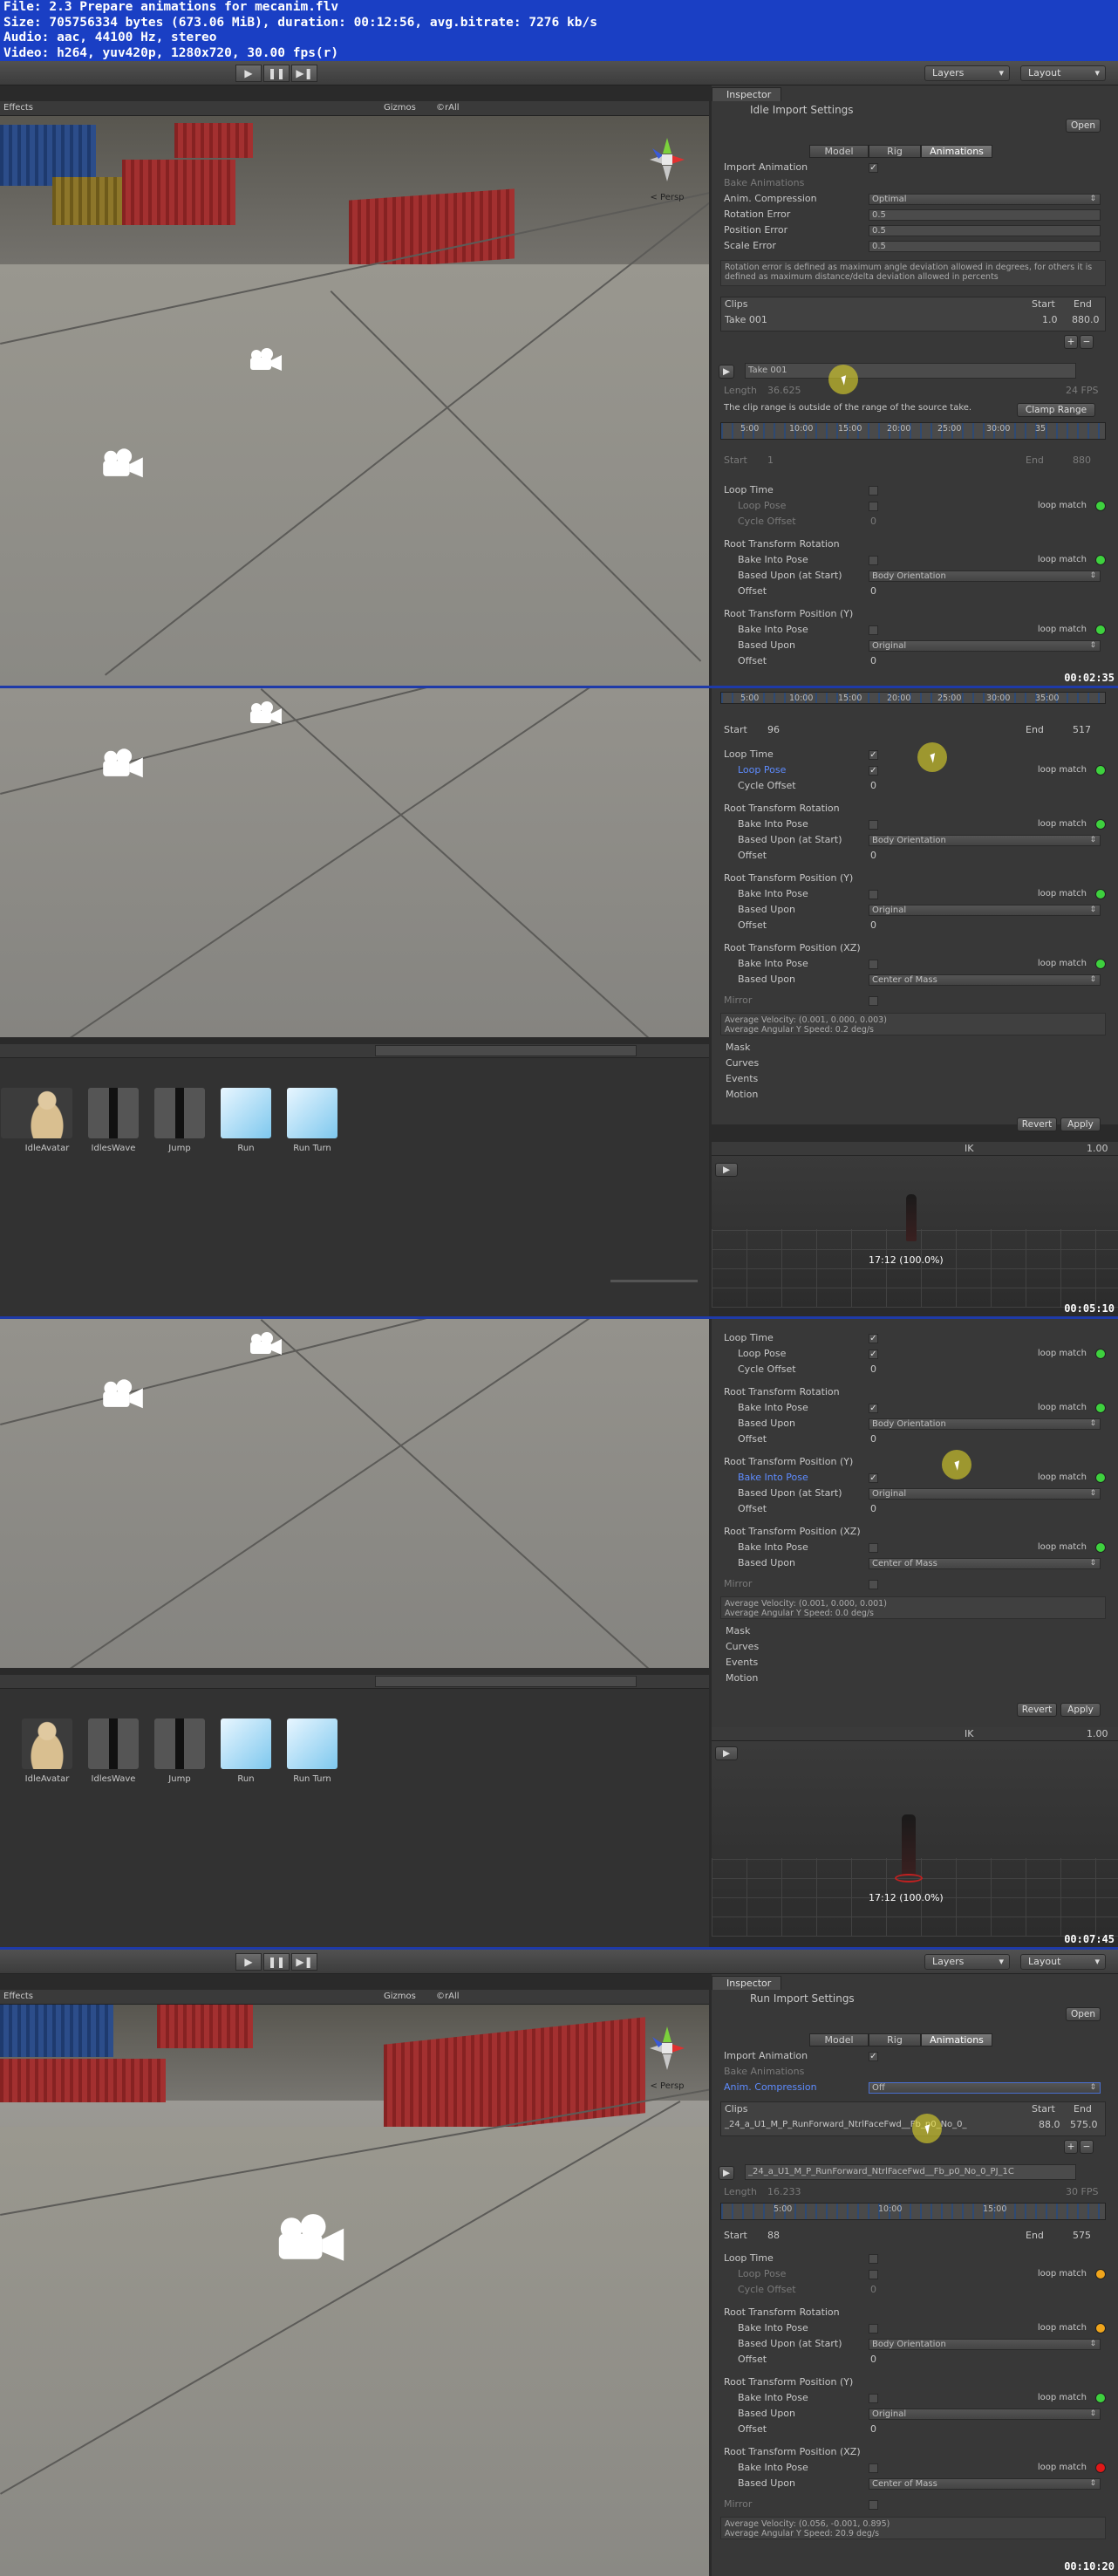  What do you see at coordinates (746, 320) in the screenshot?
I see `clip-row-name: Take 001` at bounding box center [746, 320].